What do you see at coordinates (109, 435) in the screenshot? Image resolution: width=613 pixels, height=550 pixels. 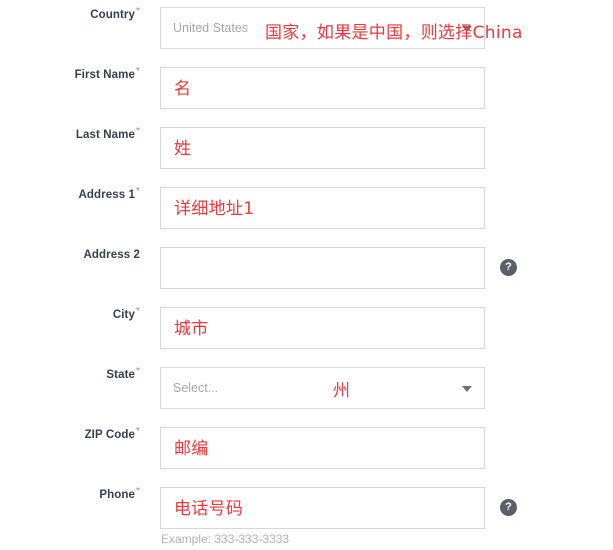 I see `label-text: ZIP Code` at bounding box center [109, 435].